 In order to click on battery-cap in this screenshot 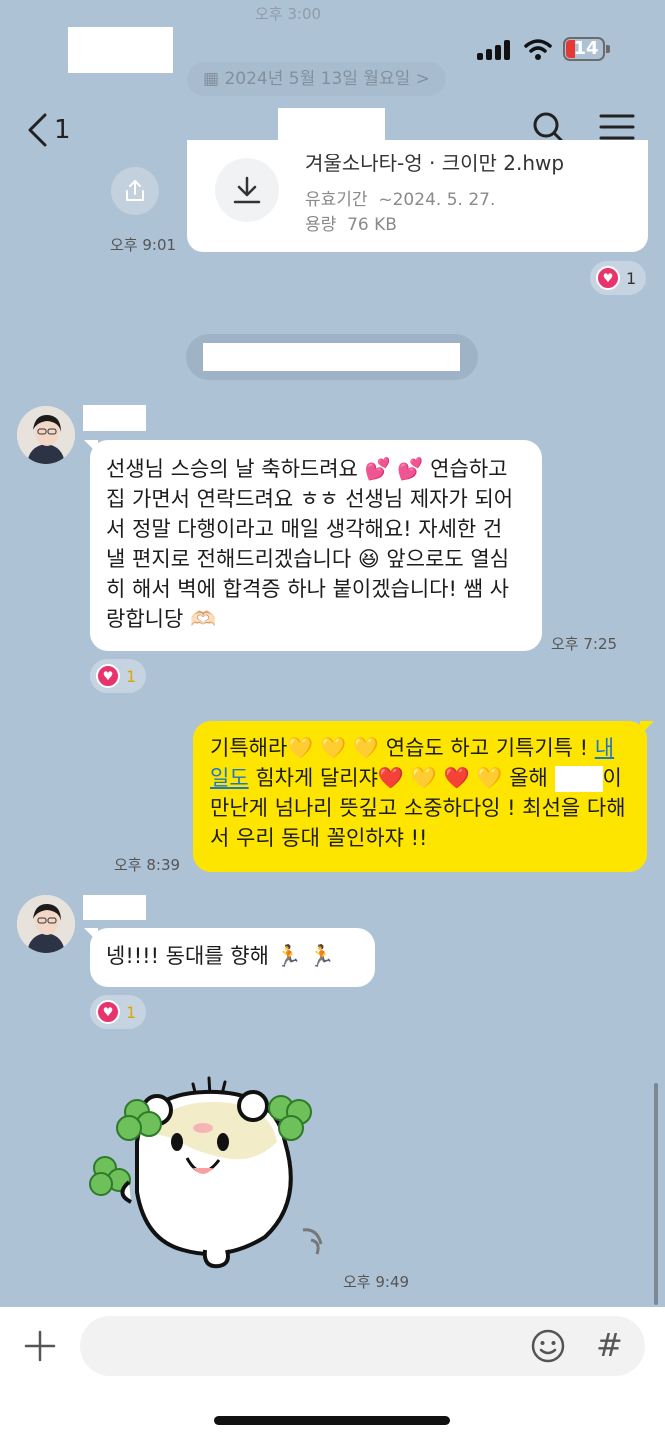, I will do `click(608, 49)`.